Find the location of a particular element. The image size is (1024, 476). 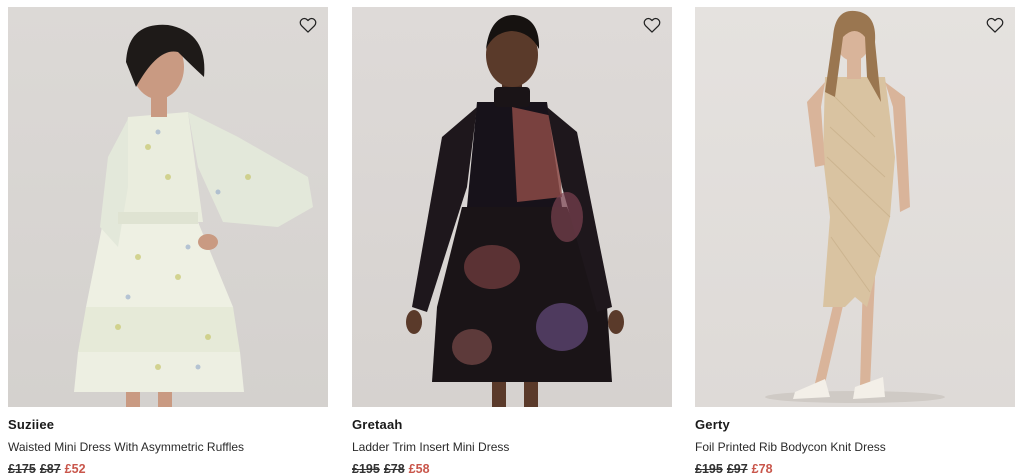

sale-price: £52 is located at coordinates (75, 469).